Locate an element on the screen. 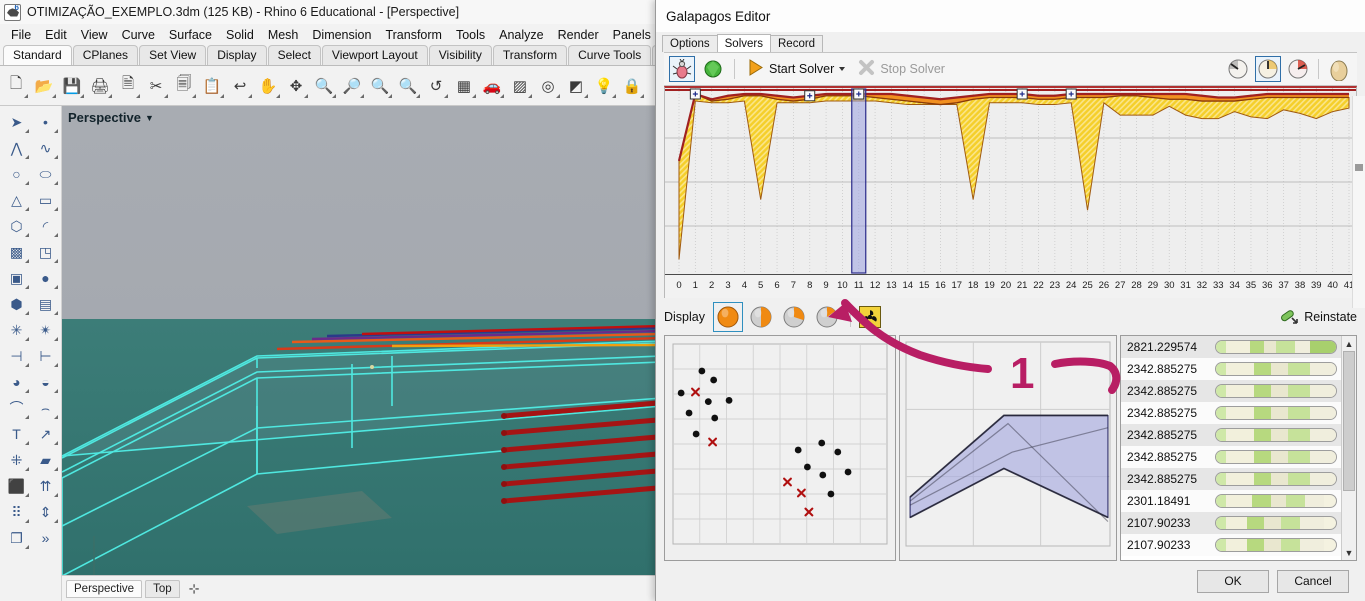 The image size is (1365, 601). start-solver-button: Start Solver is located at coordinates (796, 69).